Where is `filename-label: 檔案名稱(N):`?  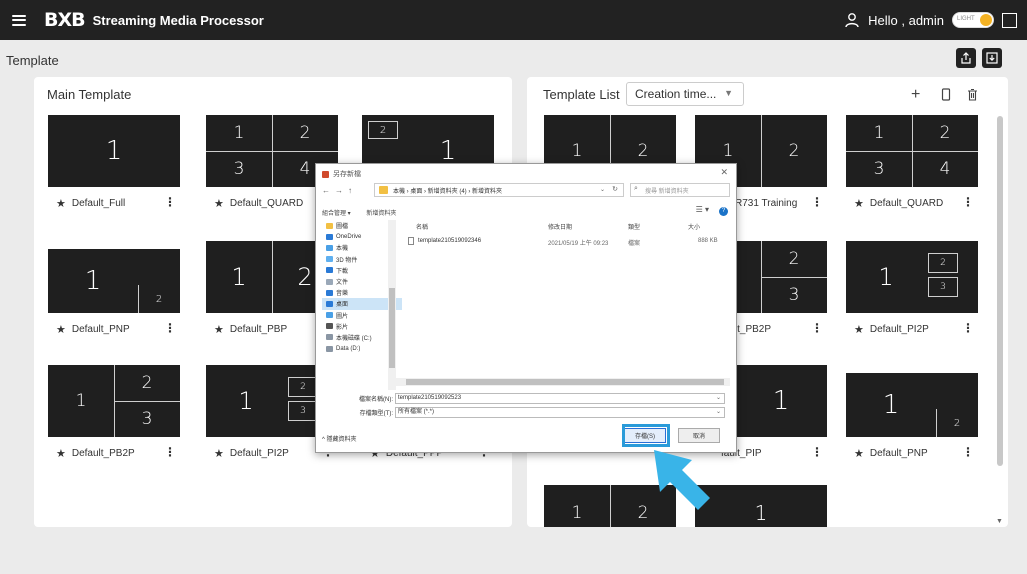
filename-label: 檔案名稱(N): is located at coordinates (376, 400).